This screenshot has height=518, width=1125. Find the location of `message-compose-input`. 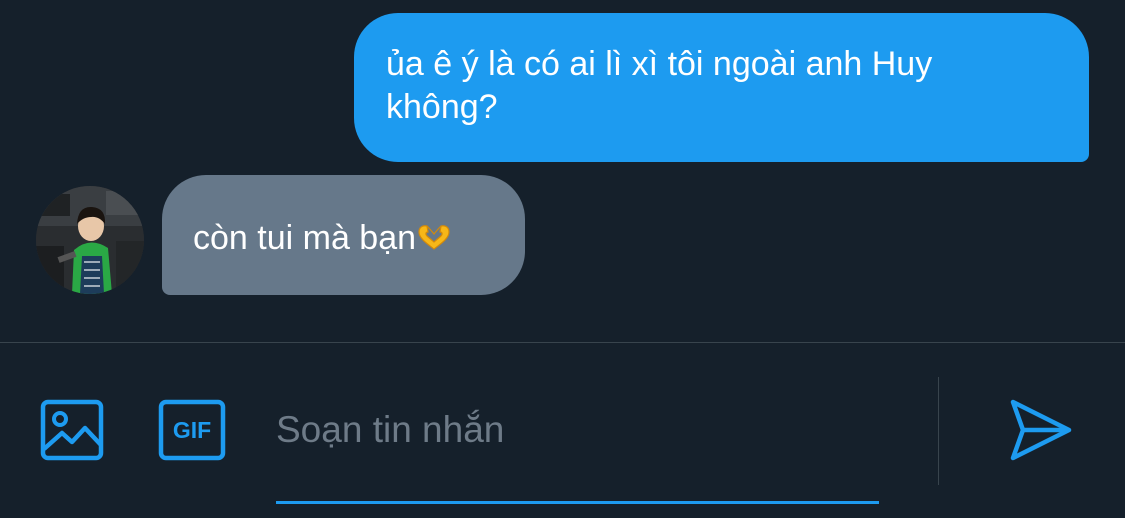

message-compose-input is located at coordinates (578, 430).